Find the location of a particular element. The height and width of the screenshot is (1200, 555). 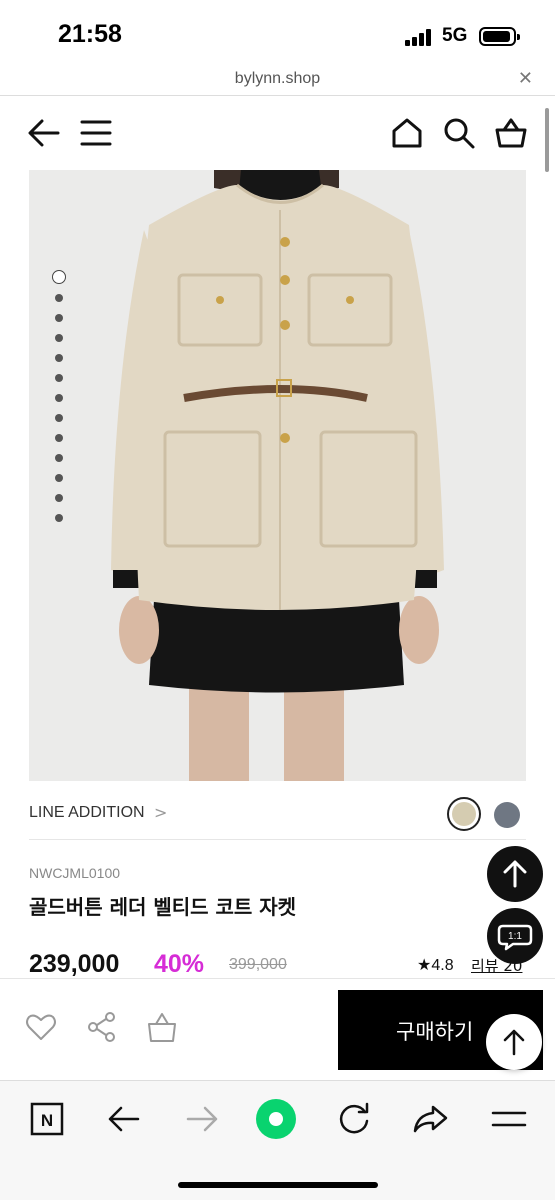

price-row: 239,000 40% 399,000 ★4.8 리뷰 20 is located at coordinates (277, 965).